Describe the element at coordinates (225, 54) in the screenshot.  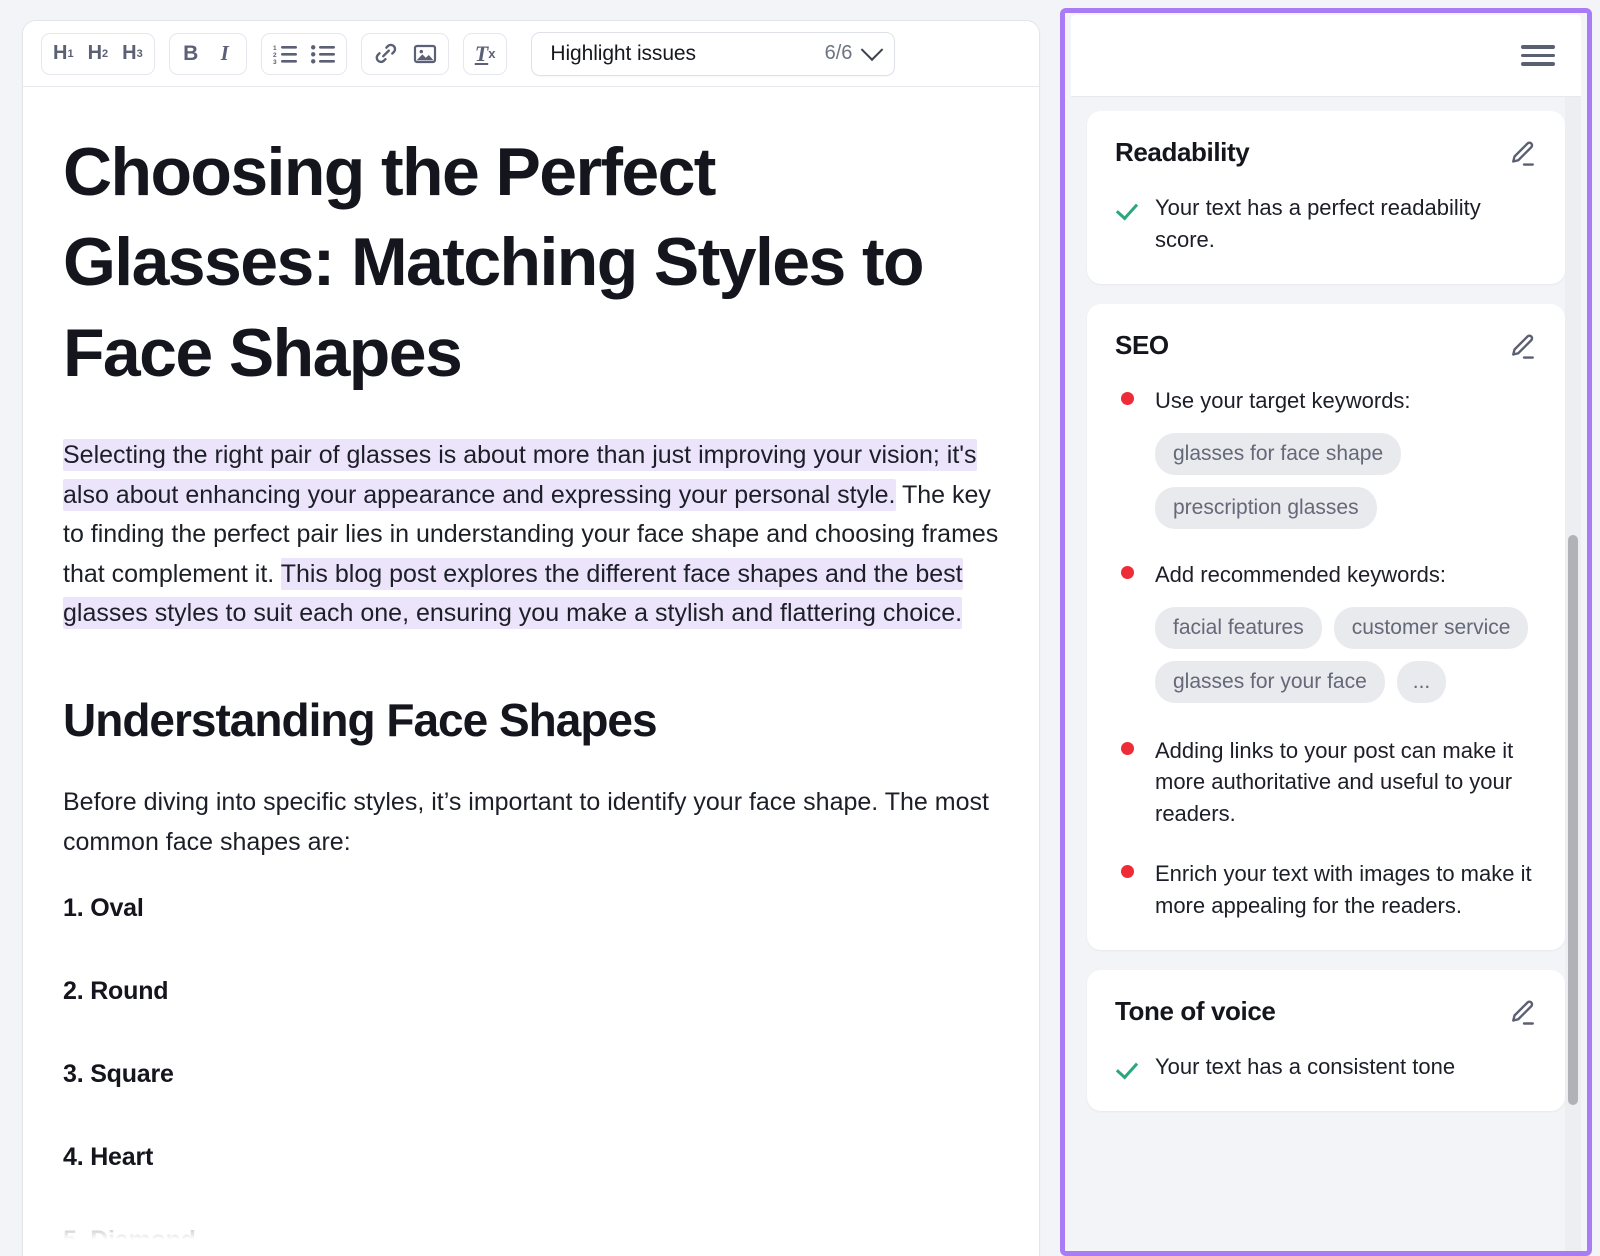
I see `italic-button: I` at that location.